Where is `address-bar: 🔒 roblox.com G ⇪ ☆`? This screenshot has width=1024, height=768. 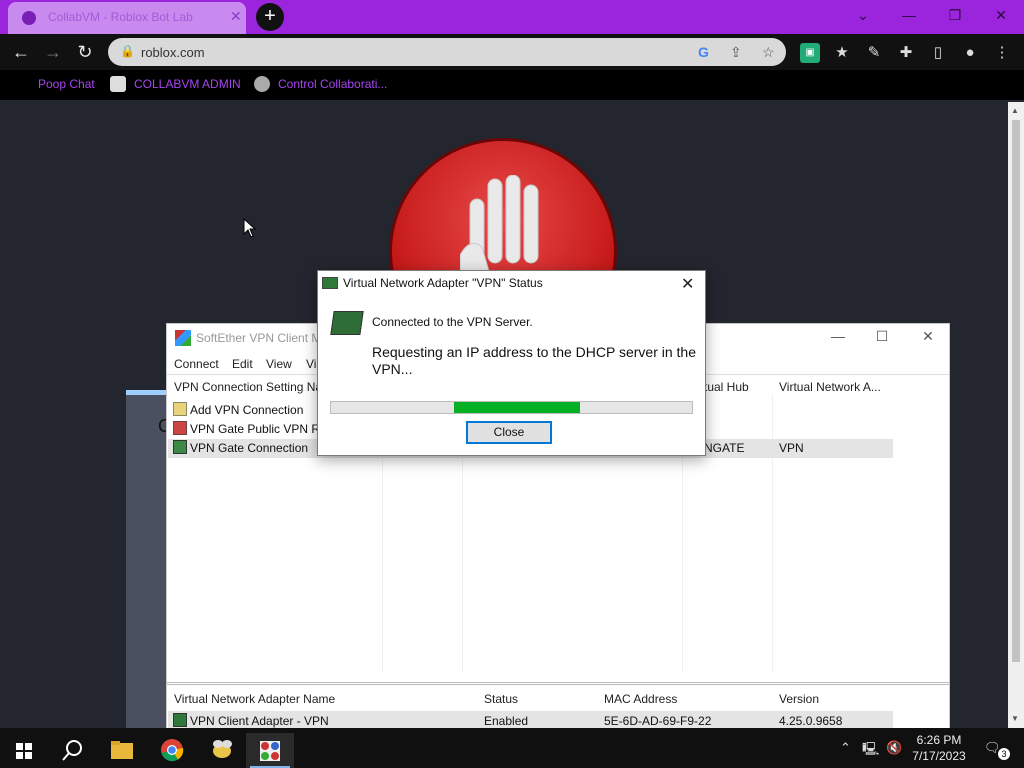 address-bar: 🔒 roblox.com G ⇪ ☆ is located at coordinates (447, 52).